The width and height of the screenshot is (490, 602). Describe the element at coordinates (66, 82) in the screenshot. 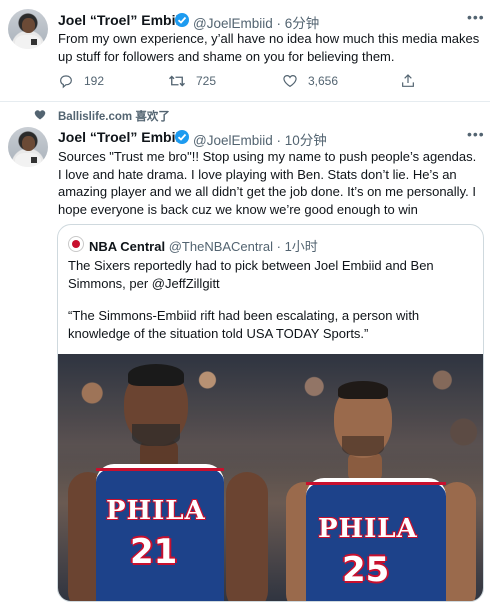

I see `reply-icon` at that location.